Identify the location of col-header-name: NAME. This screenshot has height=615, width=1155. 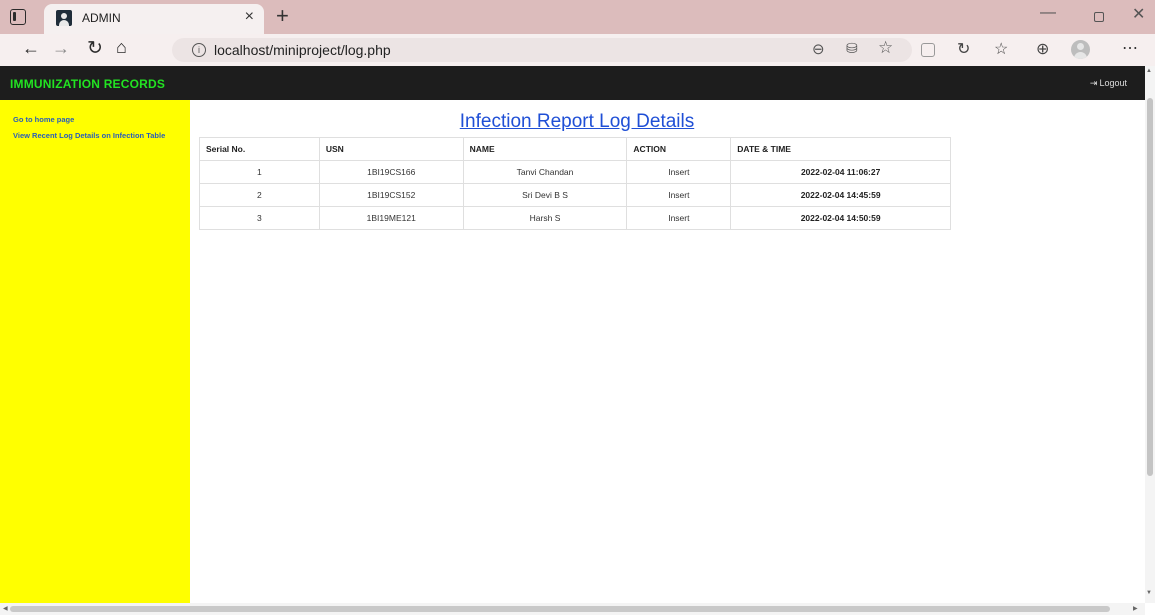
(545, 149).